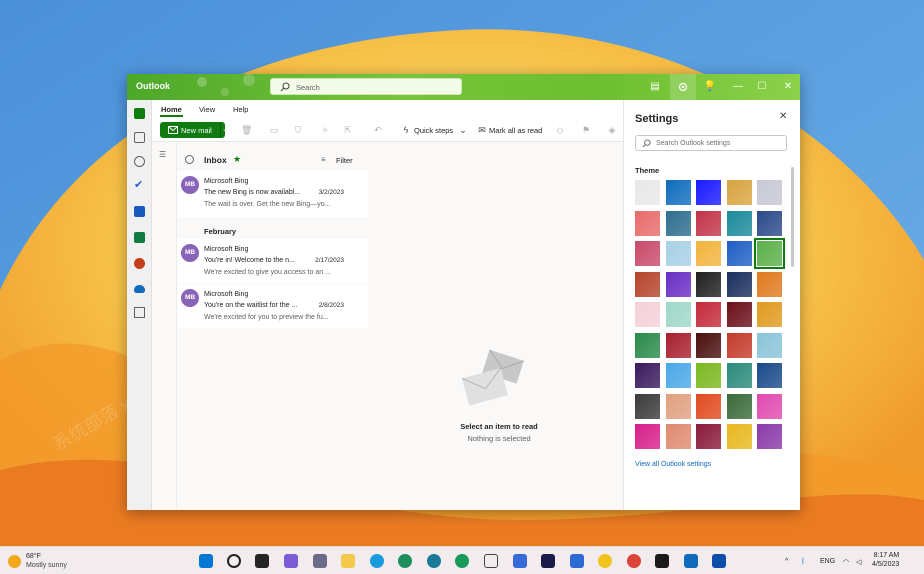 The width and height of the screenshot is (924, 574). I want to click on chat-icon, so click(291, 561).